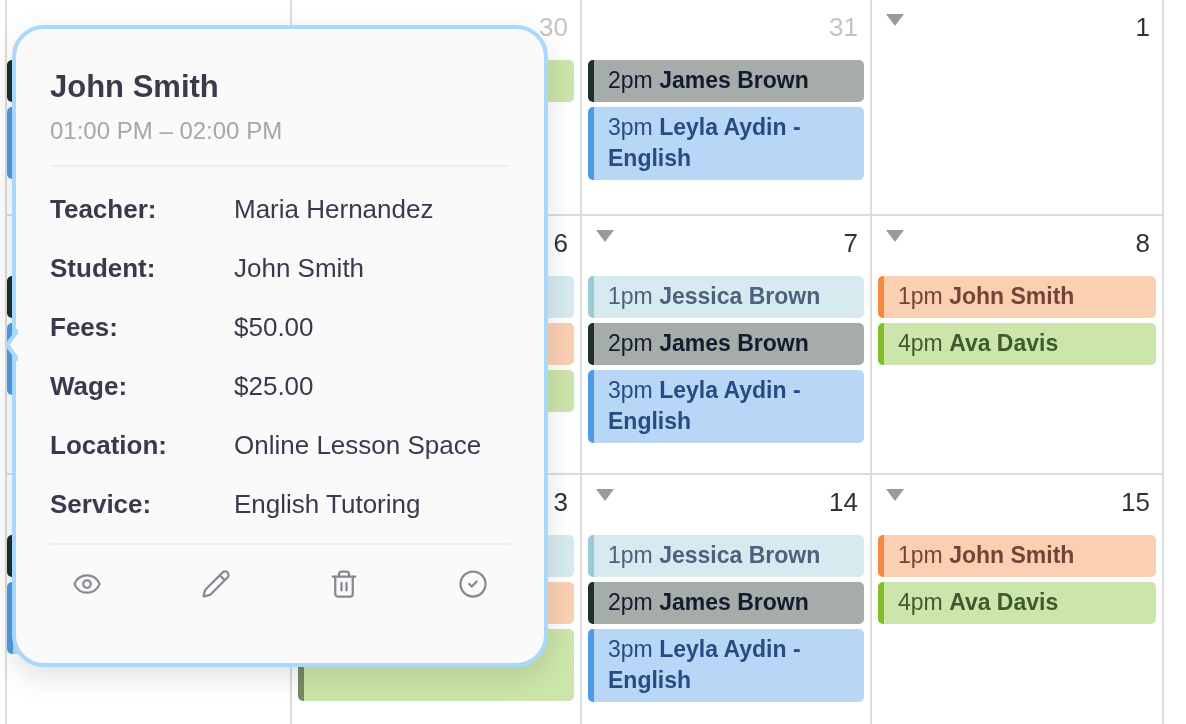  I want to click on day-number: 31, so click(844, 27).